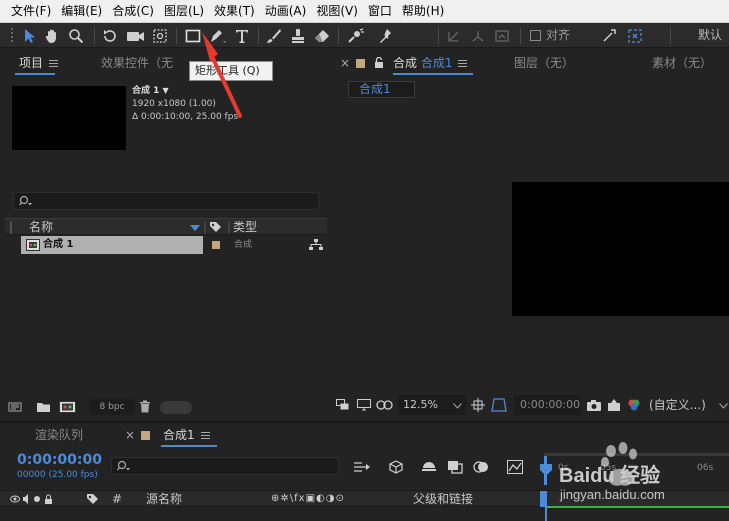  I want to click on channel-rgb-icon, so click(634, 405).